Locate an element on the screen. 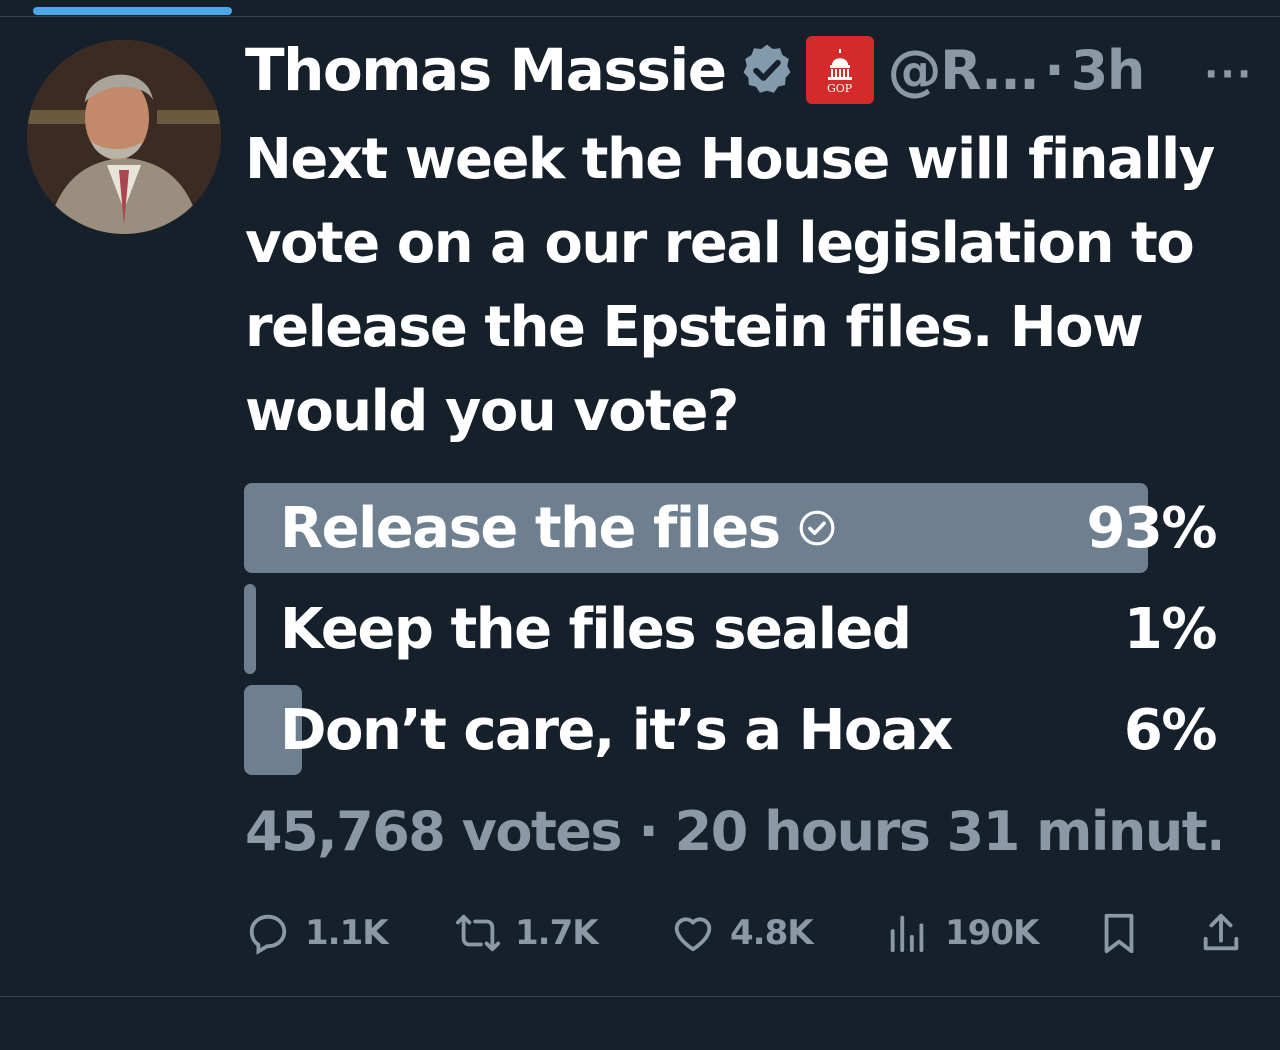  reply-button: 1.1K is located at coordinates (317, 933).